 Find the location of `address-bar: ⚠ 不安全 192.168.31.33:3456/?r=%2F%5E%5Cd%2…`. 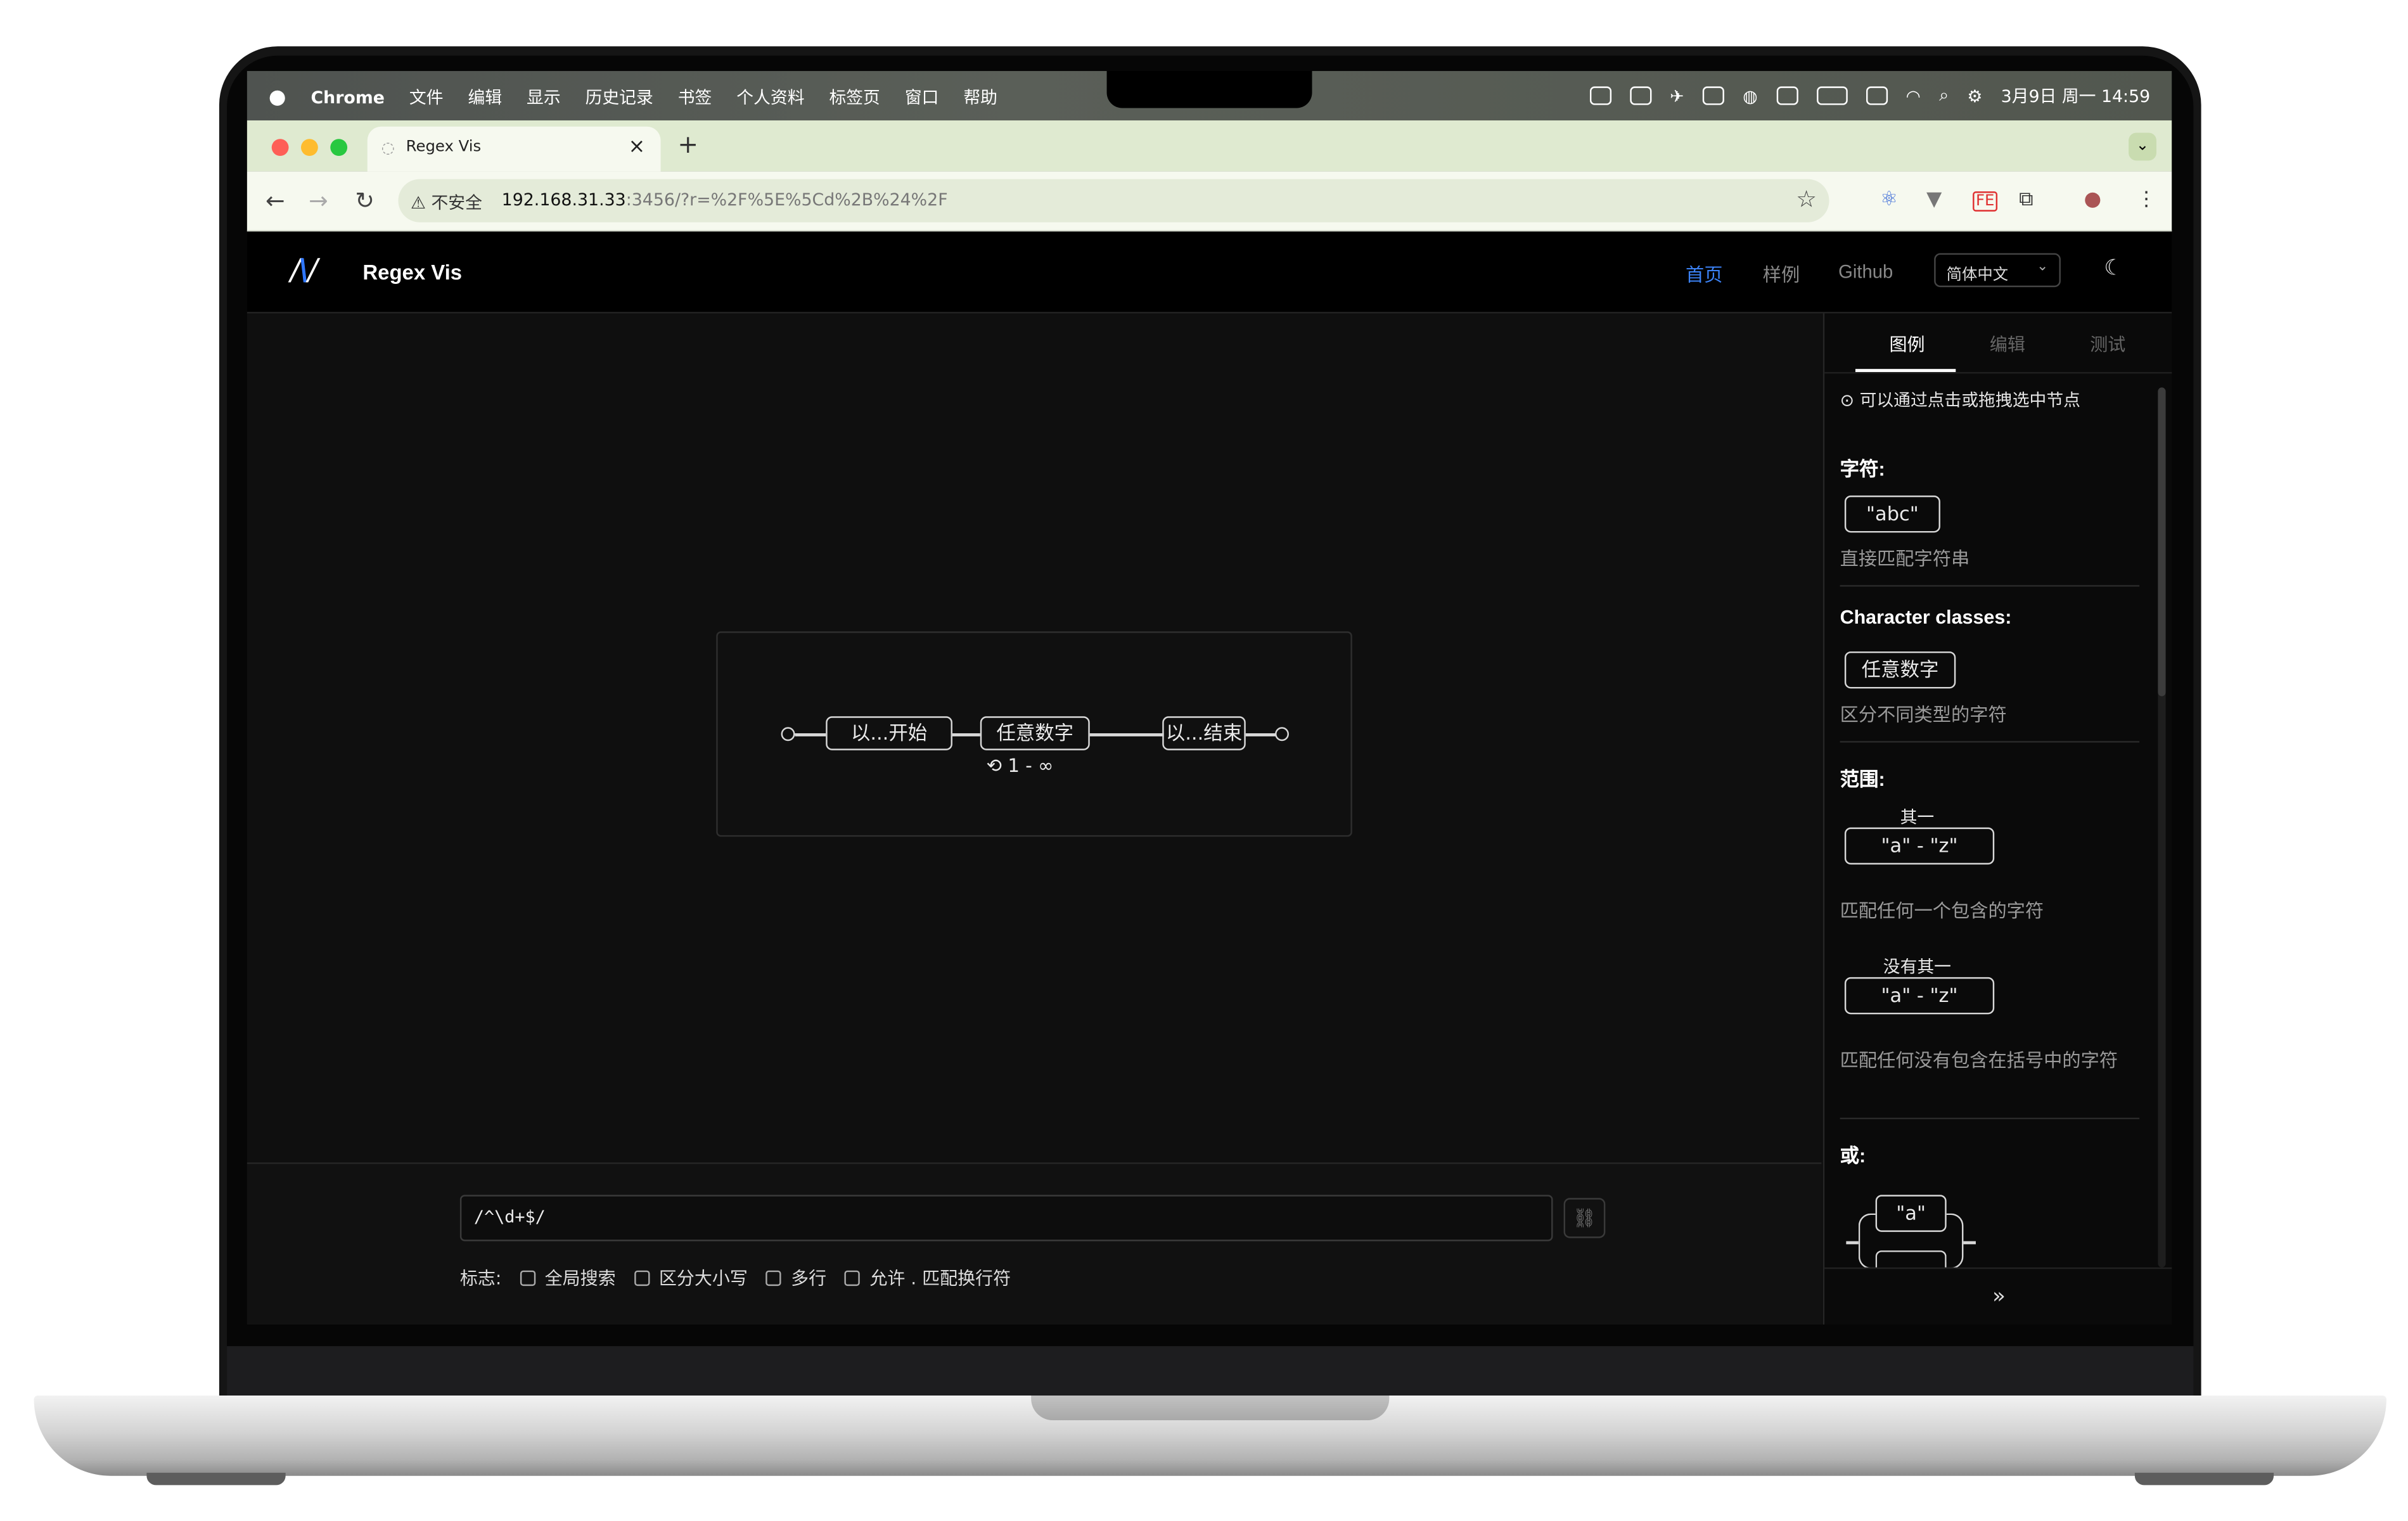

address-bar: ⚠ 不安全 192.168.31.33:3456/?r=%2F%5E%5Cd%2… is located at coordinates (1113, 201).